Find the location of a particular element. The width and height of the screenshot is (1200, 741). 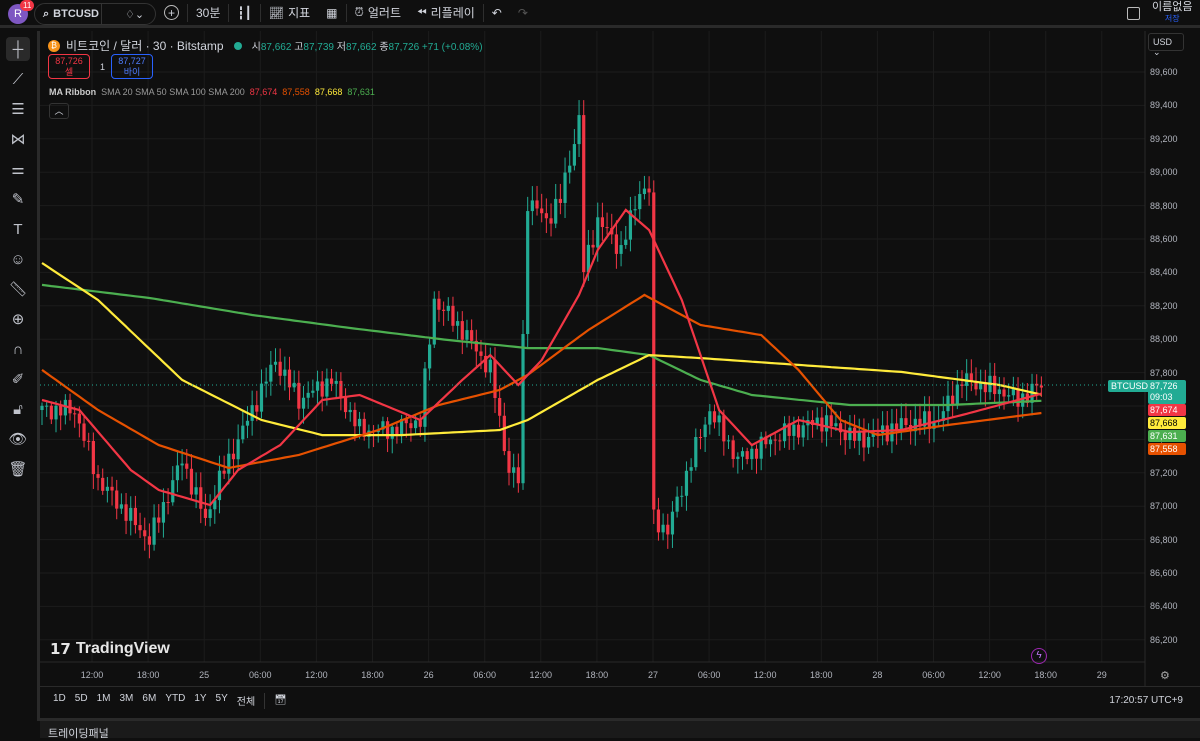

price-tick: 89,600 is located at coordinates (1164, 72).